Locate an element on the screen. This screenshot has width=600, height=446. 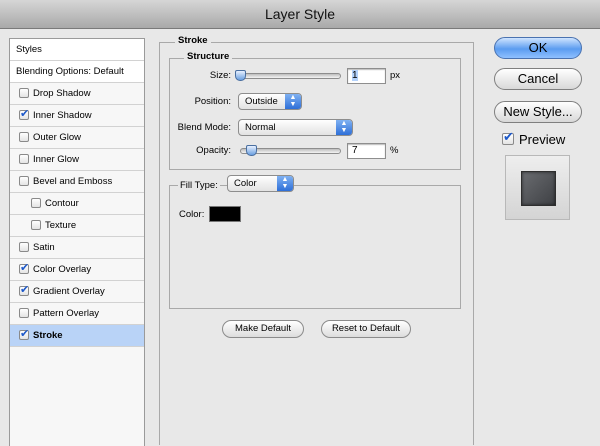
sidebar-item-styles: Styles is located at coordinates (77, 50).